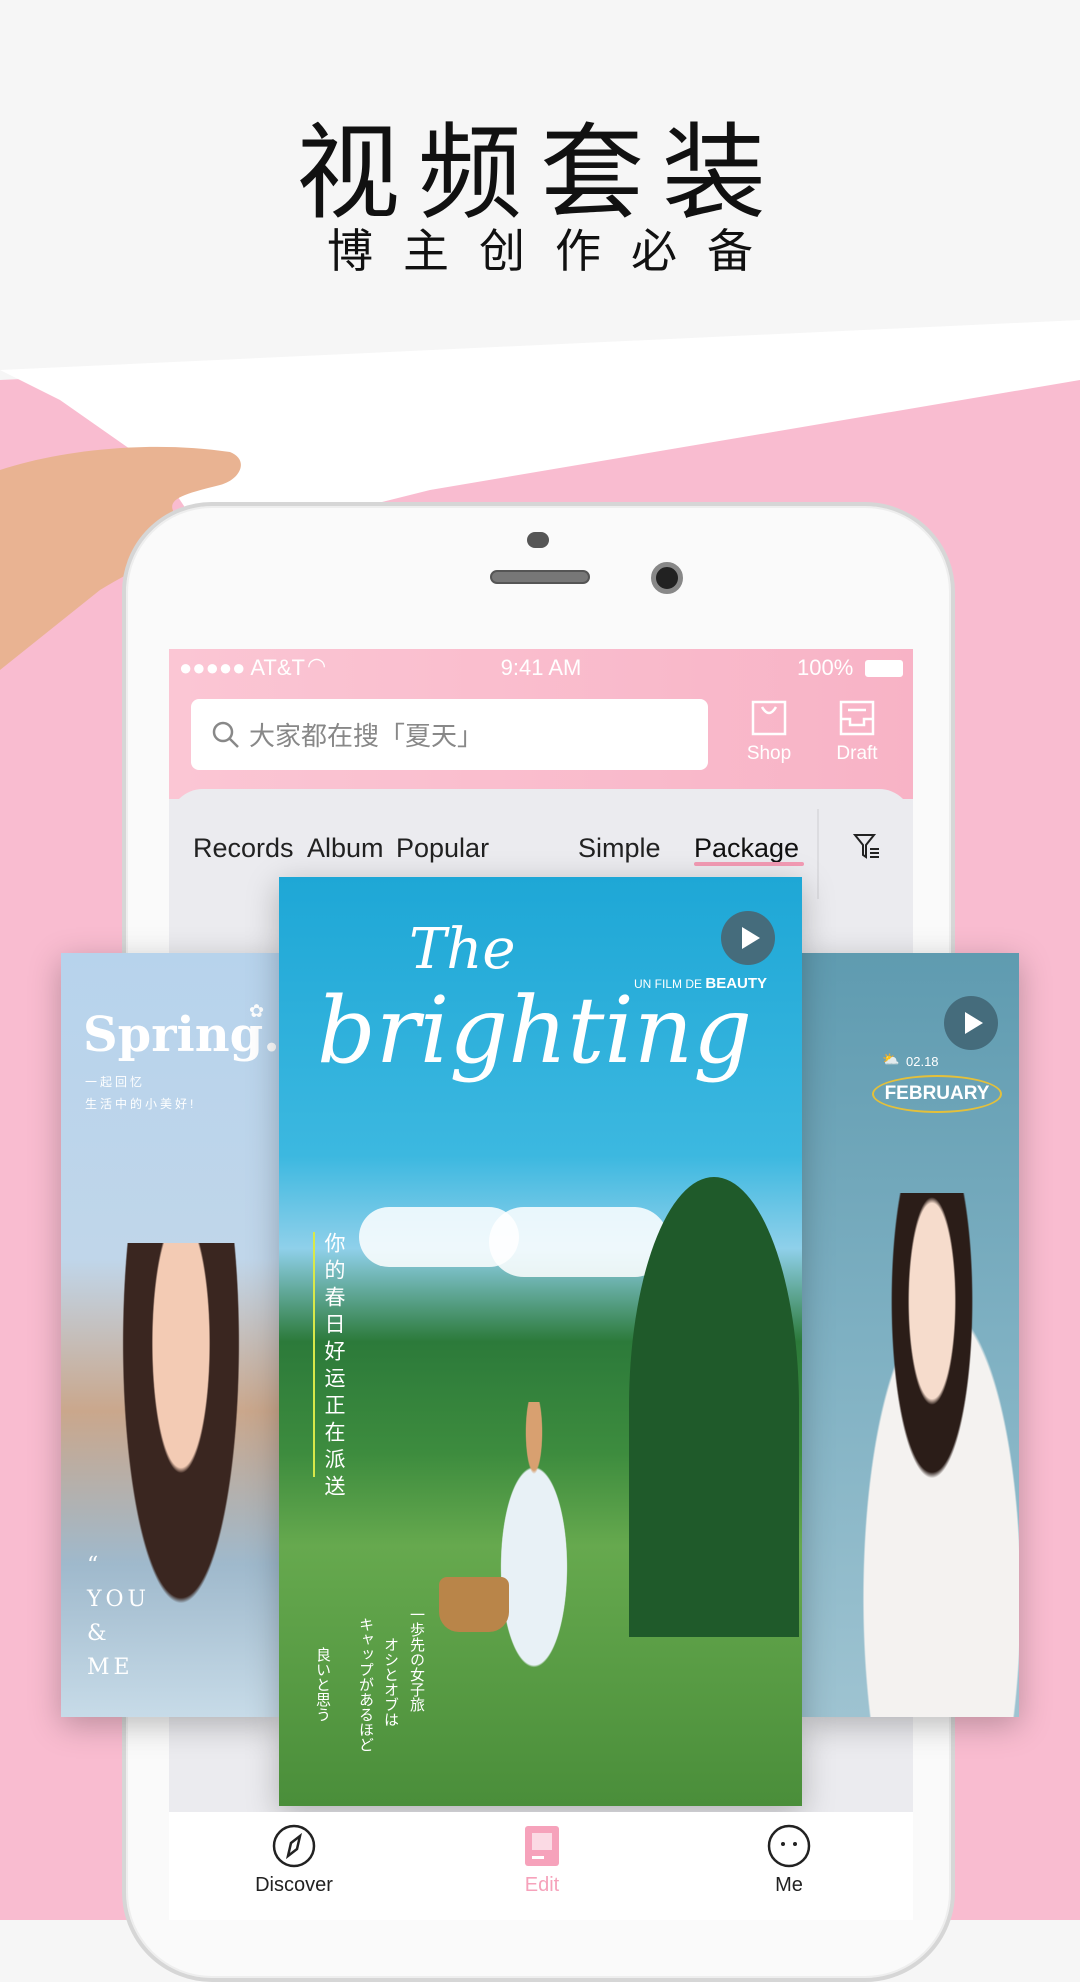 The width and height of the screenshot is (1080, 1982). What do you see at coordinates (736, 983) in the screenshot?
I see `credit-name: BEAUTY` at bounding box center [736, 983].